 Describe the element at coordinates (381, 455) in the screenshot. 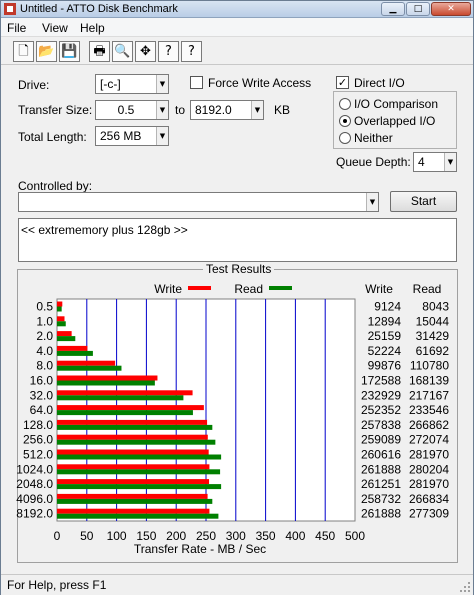

I see `write-value: 260616` at that location.